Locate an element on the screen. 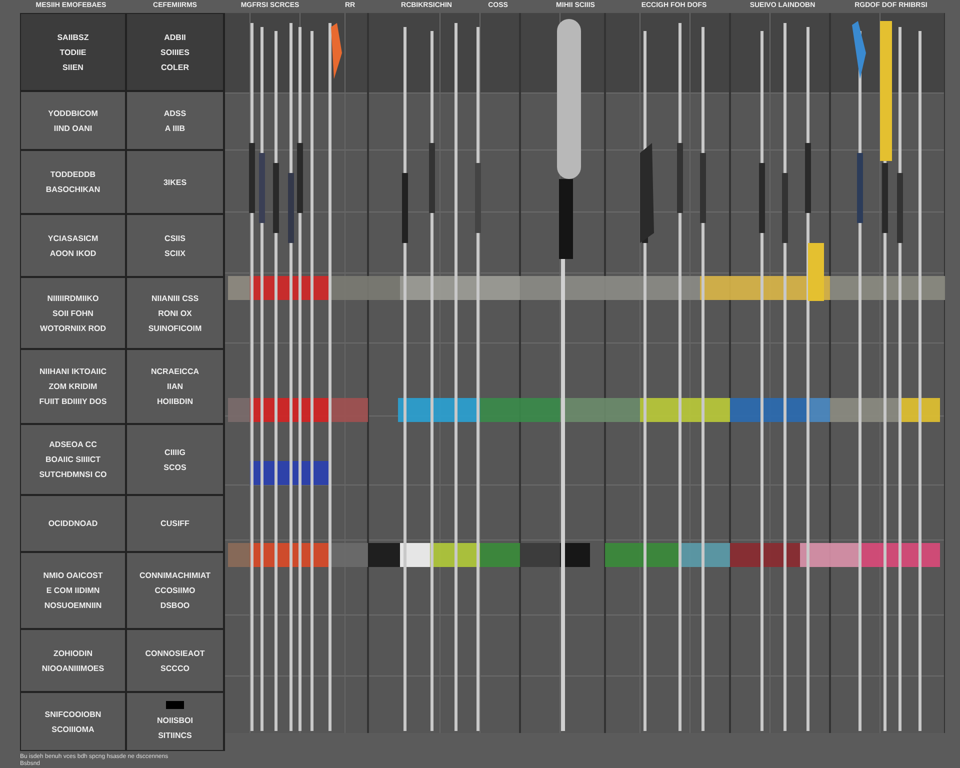 The height and width of the screenshot is (768, 960). table-cell: ADSS A IIIB is located at coordinates (175, 120).